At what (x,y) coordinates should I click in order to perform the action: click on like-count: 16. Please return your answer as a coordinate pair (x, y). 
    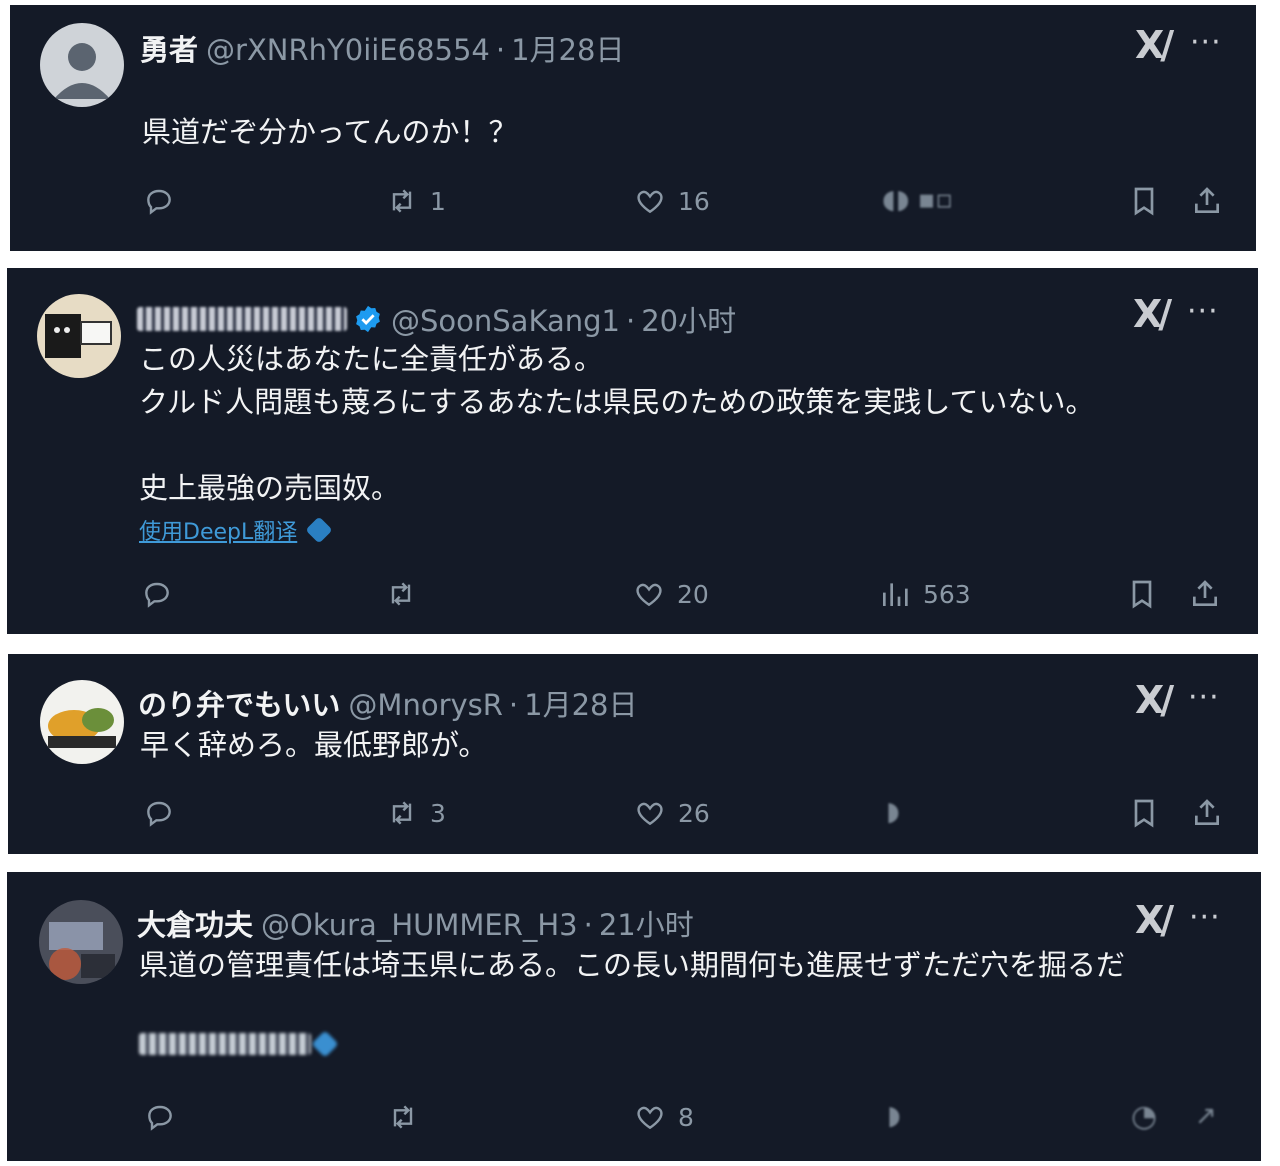
    Looking at the image, I should click on (694, 201).